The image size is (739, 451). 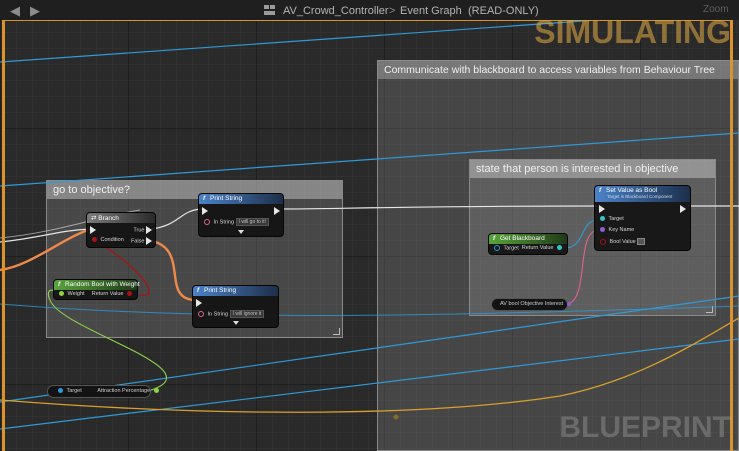 What do you see at coordinates (121, 218) in the screenshot?
I see `node-header: ⇄ Branch` at bounding box center [121, 218].